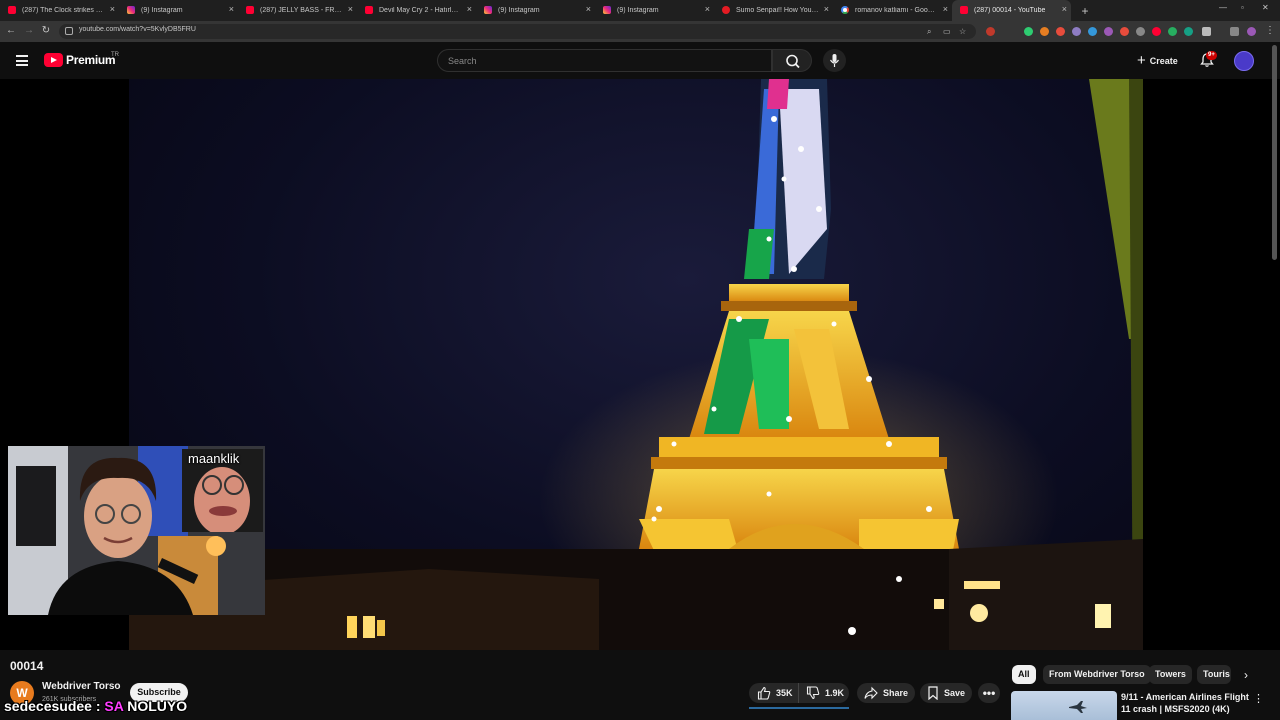 Image resolution: width=1280 pixels, height=720 pixels. I want to click on browser-tab: romanov katliamı - Google Sea ×, so click(892, 10).